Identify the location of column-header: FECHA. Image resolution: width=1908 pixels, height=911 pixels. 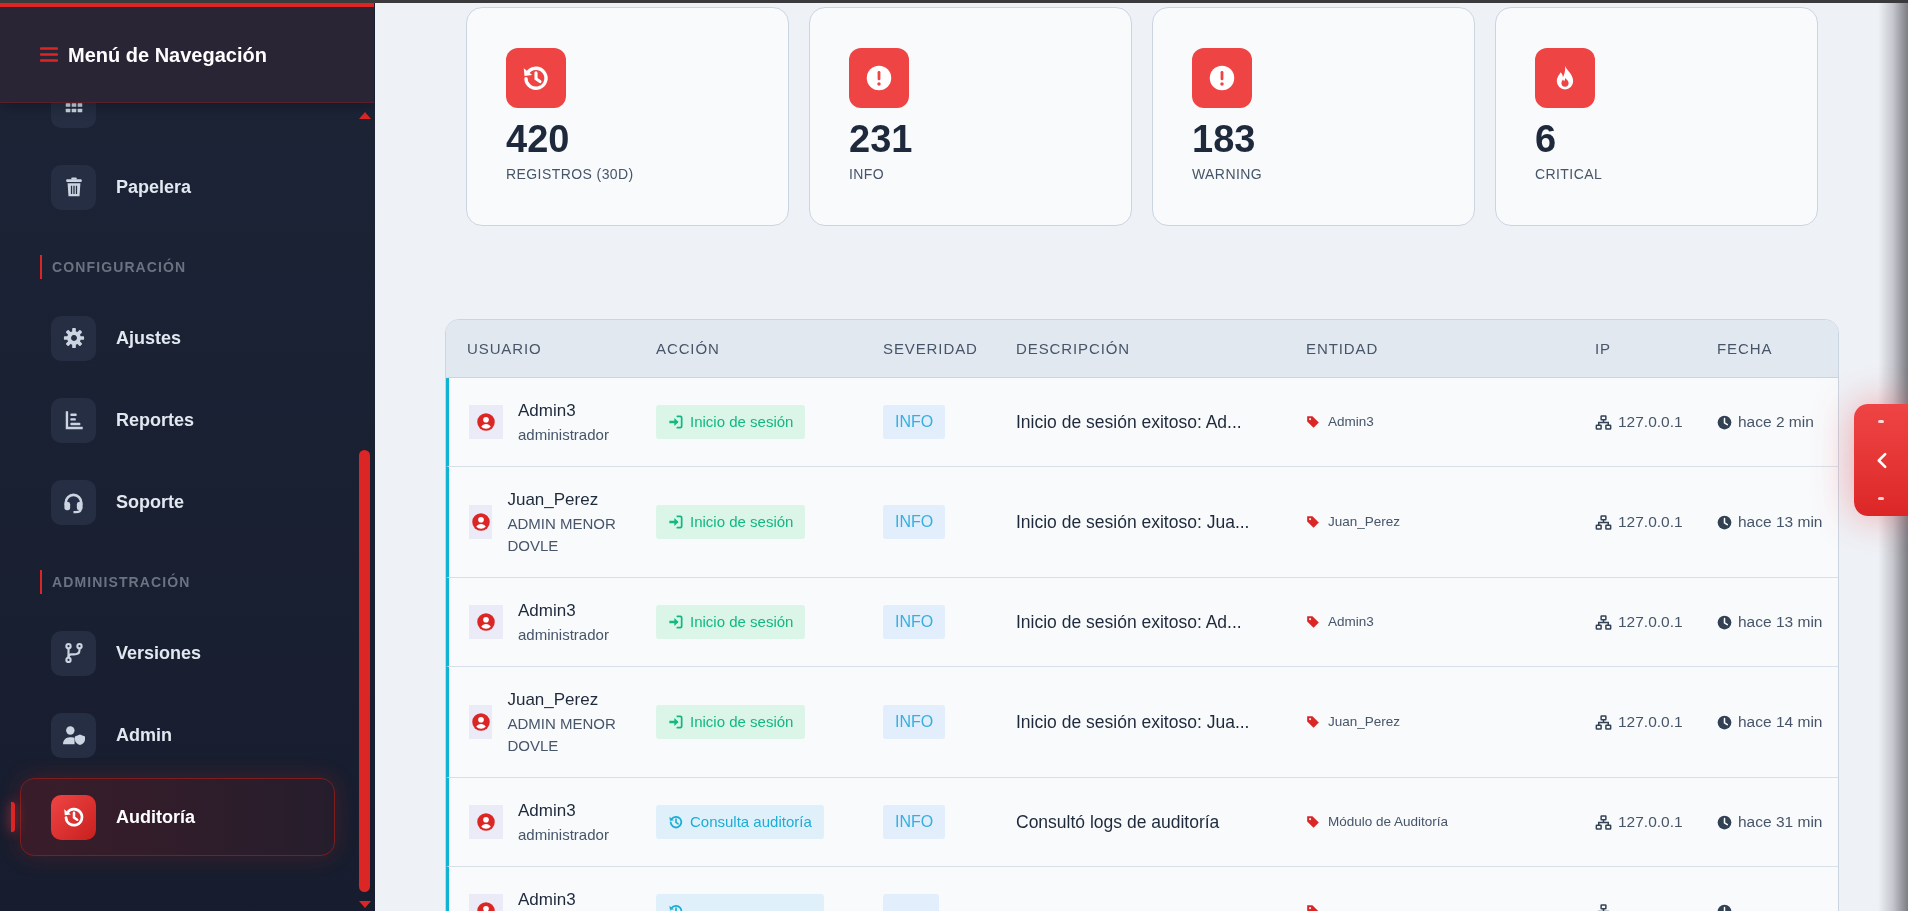
(1745, 348).